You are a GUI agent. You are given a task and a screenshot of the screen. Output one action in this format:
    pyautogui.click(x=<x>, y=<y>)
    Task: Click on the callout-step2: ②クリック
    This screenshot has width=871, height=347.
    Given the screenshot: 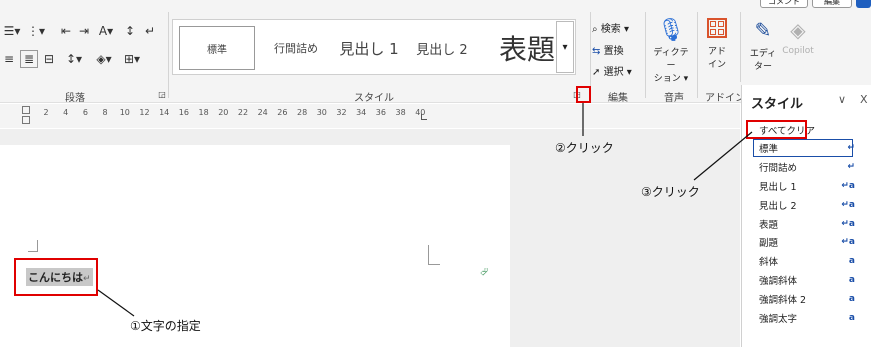 What is the action you would take?
    pyautogui.click(x=584, y=148)
    